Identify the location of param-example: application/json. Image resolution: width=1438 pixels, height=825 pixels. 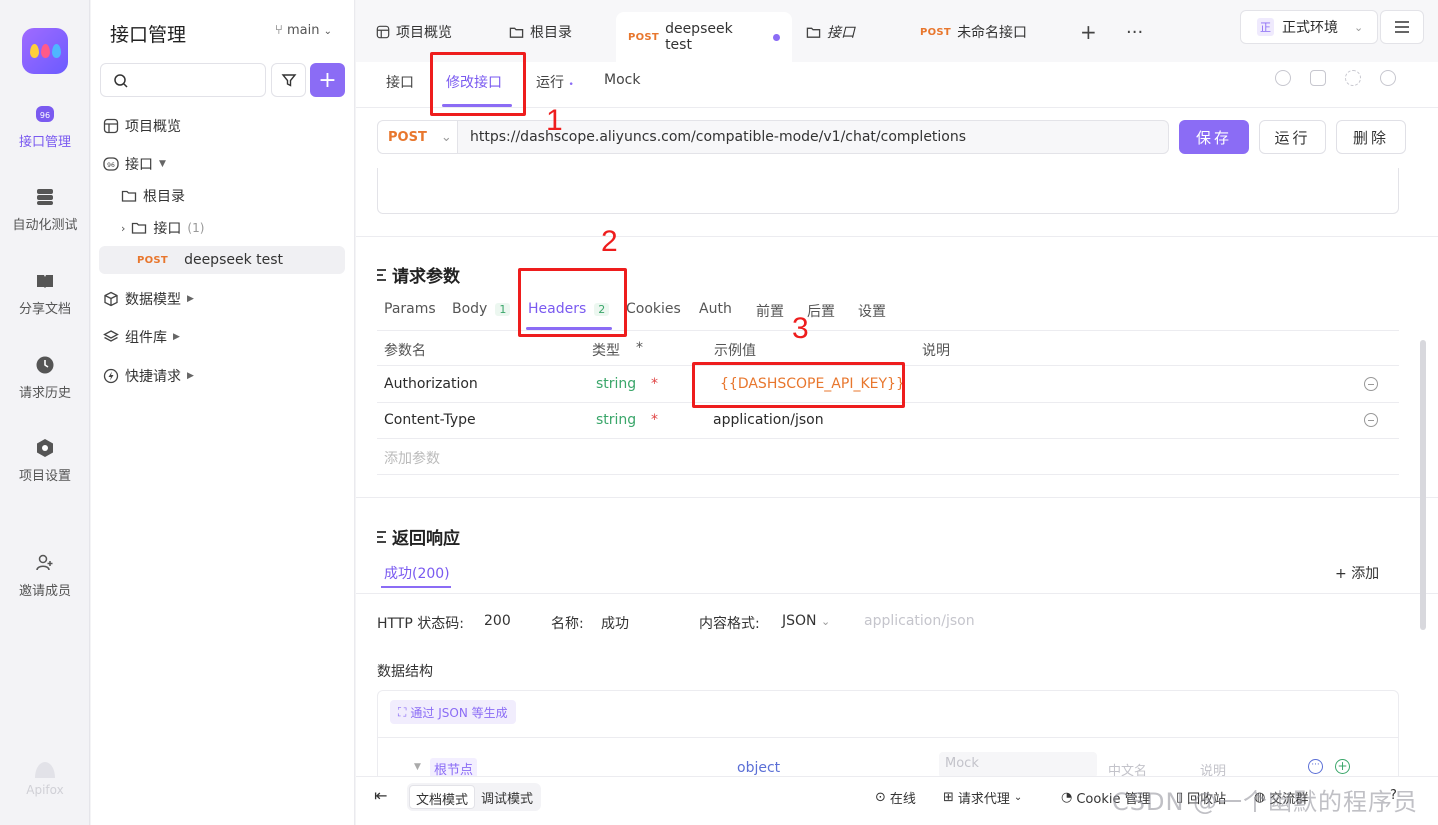
(768, 420).